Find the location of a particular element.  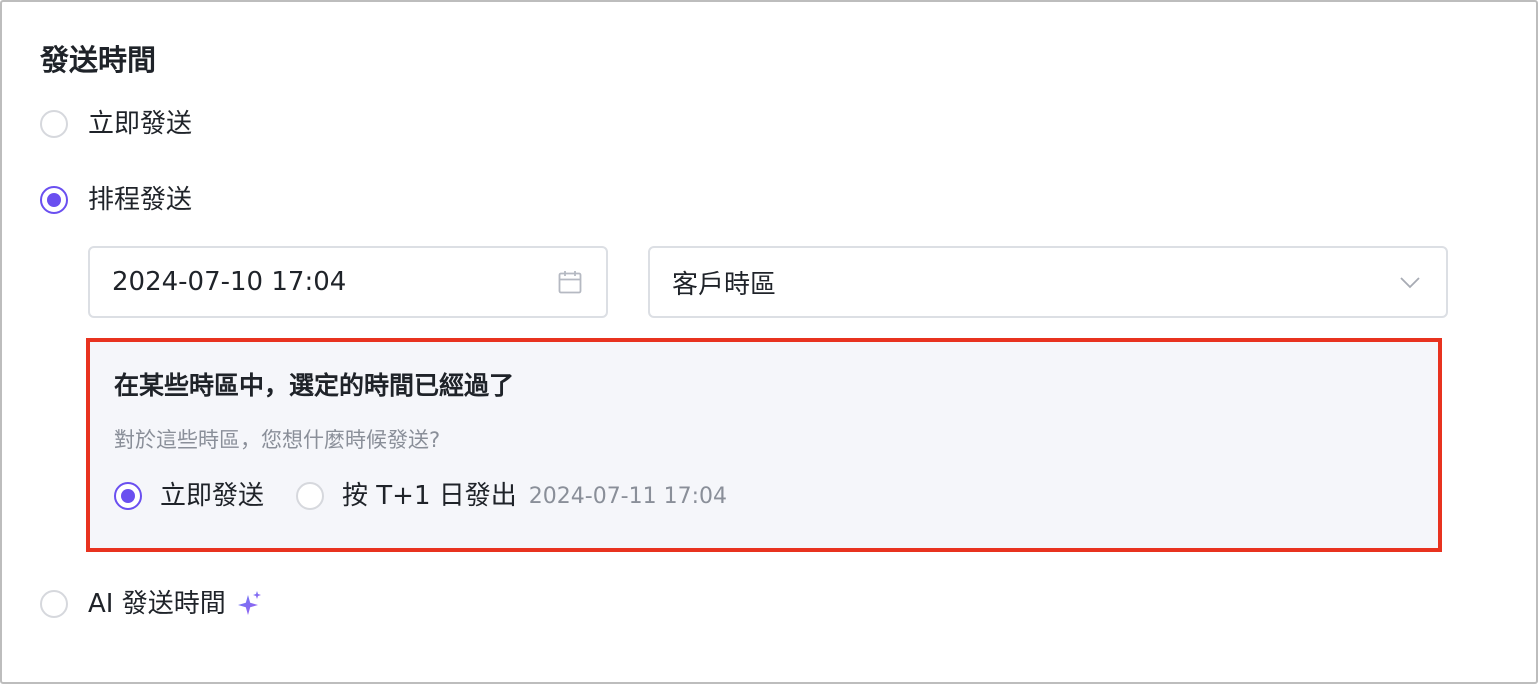

timezone-value: 客戶時區 is located at coordinates (724, 284).